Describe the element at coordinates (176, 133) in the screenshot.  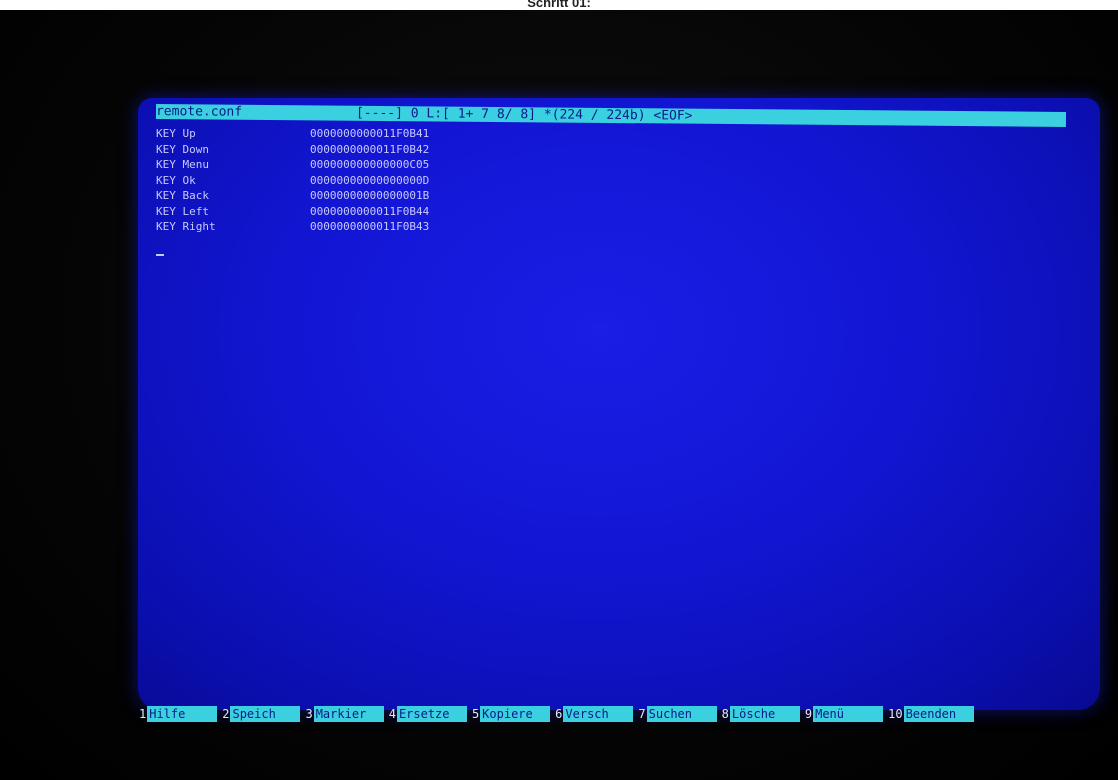
I see `line-key: KEY Up` at that location.